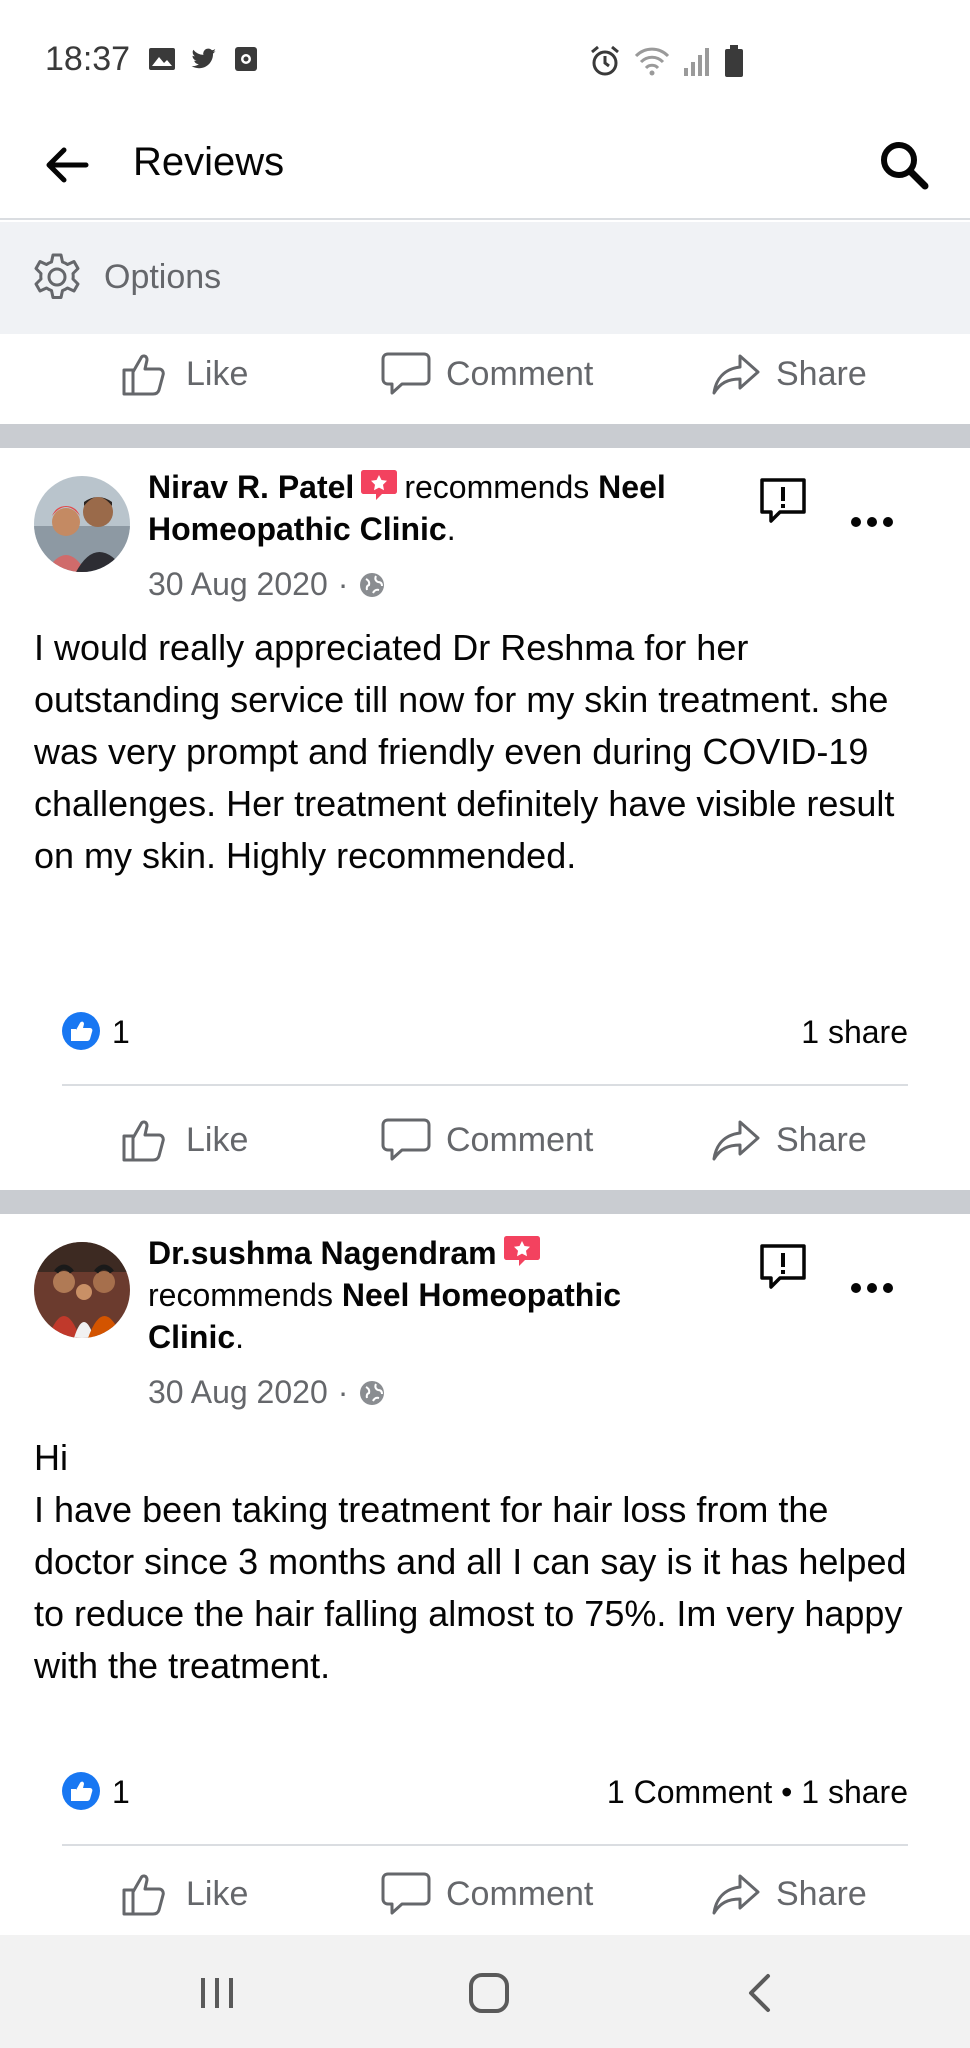 The height and width of the screenshot is (2048, 970). Describe the element at coordinates (485, 1031) in the screenshot. I see `reaction-stats: 1 1 share` at that location.